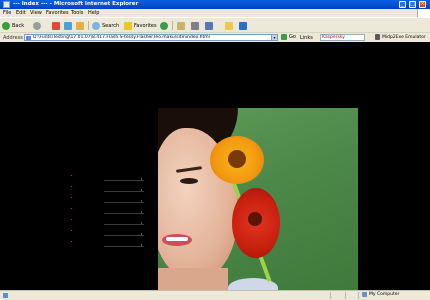  I want to click on close-button: ×, so click(422, 4).